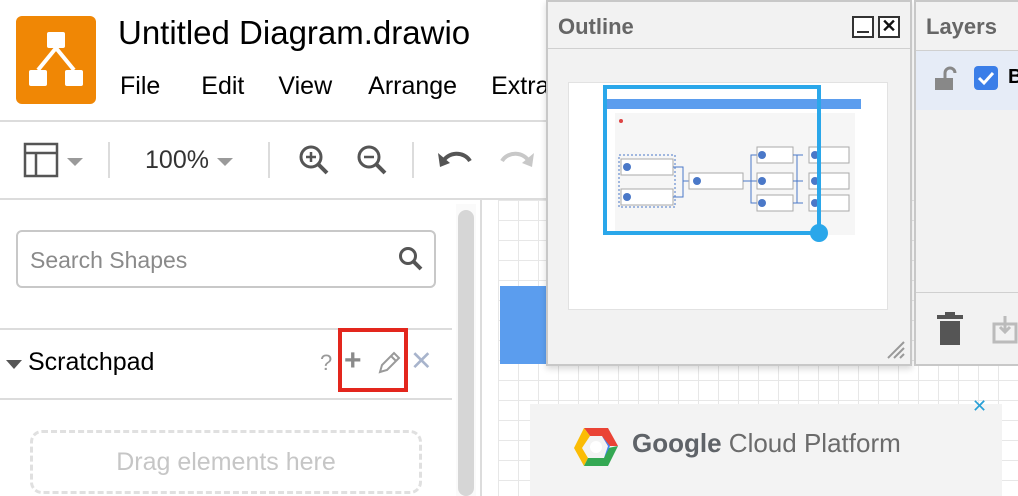 This screenshot has width=1018, height=496. I want to click on menu-arrange: Arrange, so click(412, 88).